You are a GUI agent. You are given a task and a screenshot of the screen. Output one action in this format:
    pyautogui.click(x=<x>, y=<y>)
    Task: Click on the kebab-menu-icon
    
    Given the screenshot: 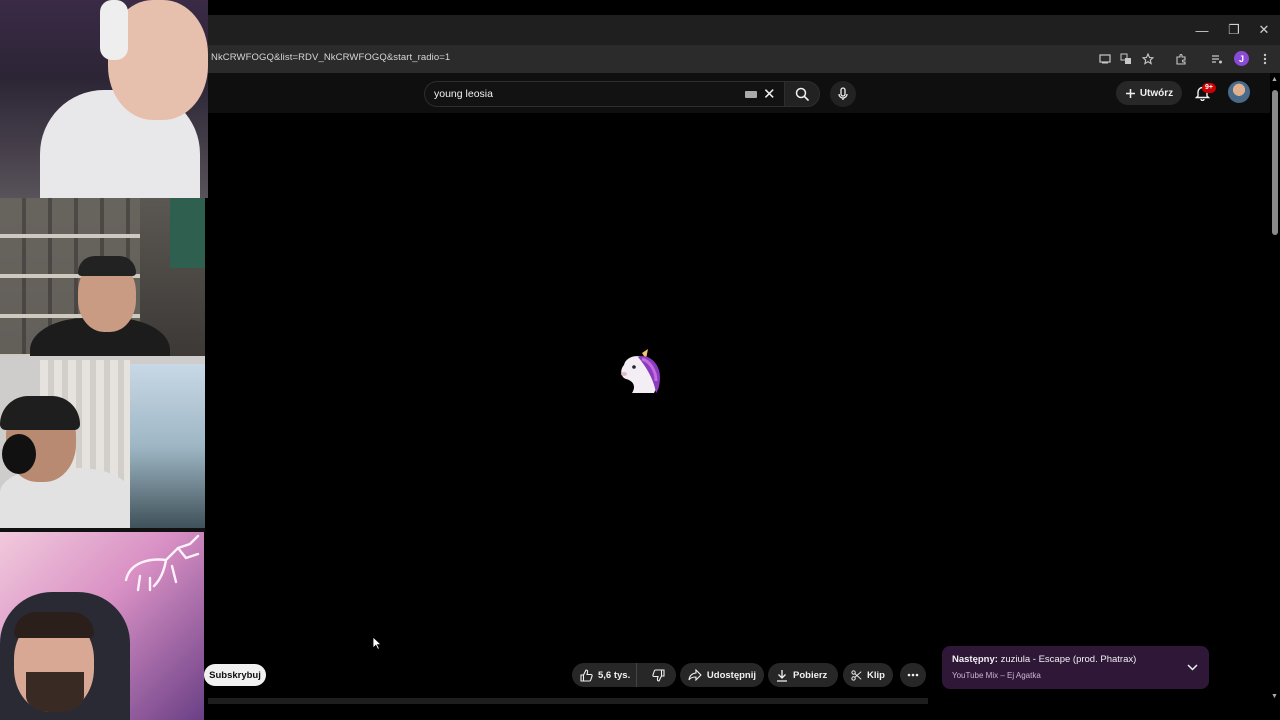 What is the action you would take?
    pyautogui.click(x=1265, y=59)
    